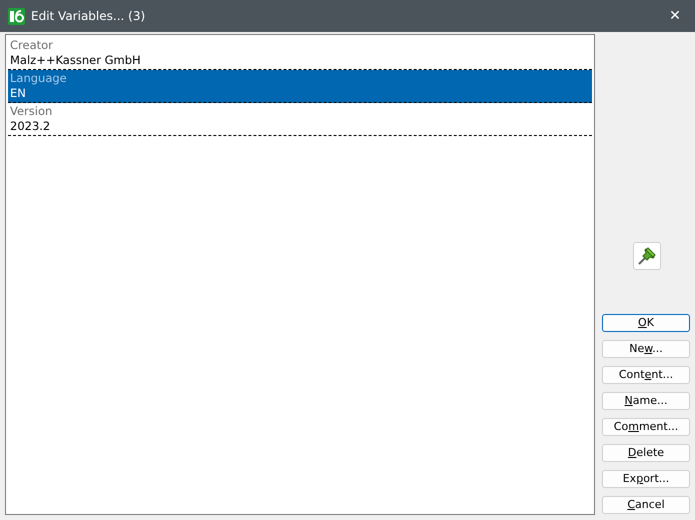  I want to click on variable-name: Creator, so click(32, 45).